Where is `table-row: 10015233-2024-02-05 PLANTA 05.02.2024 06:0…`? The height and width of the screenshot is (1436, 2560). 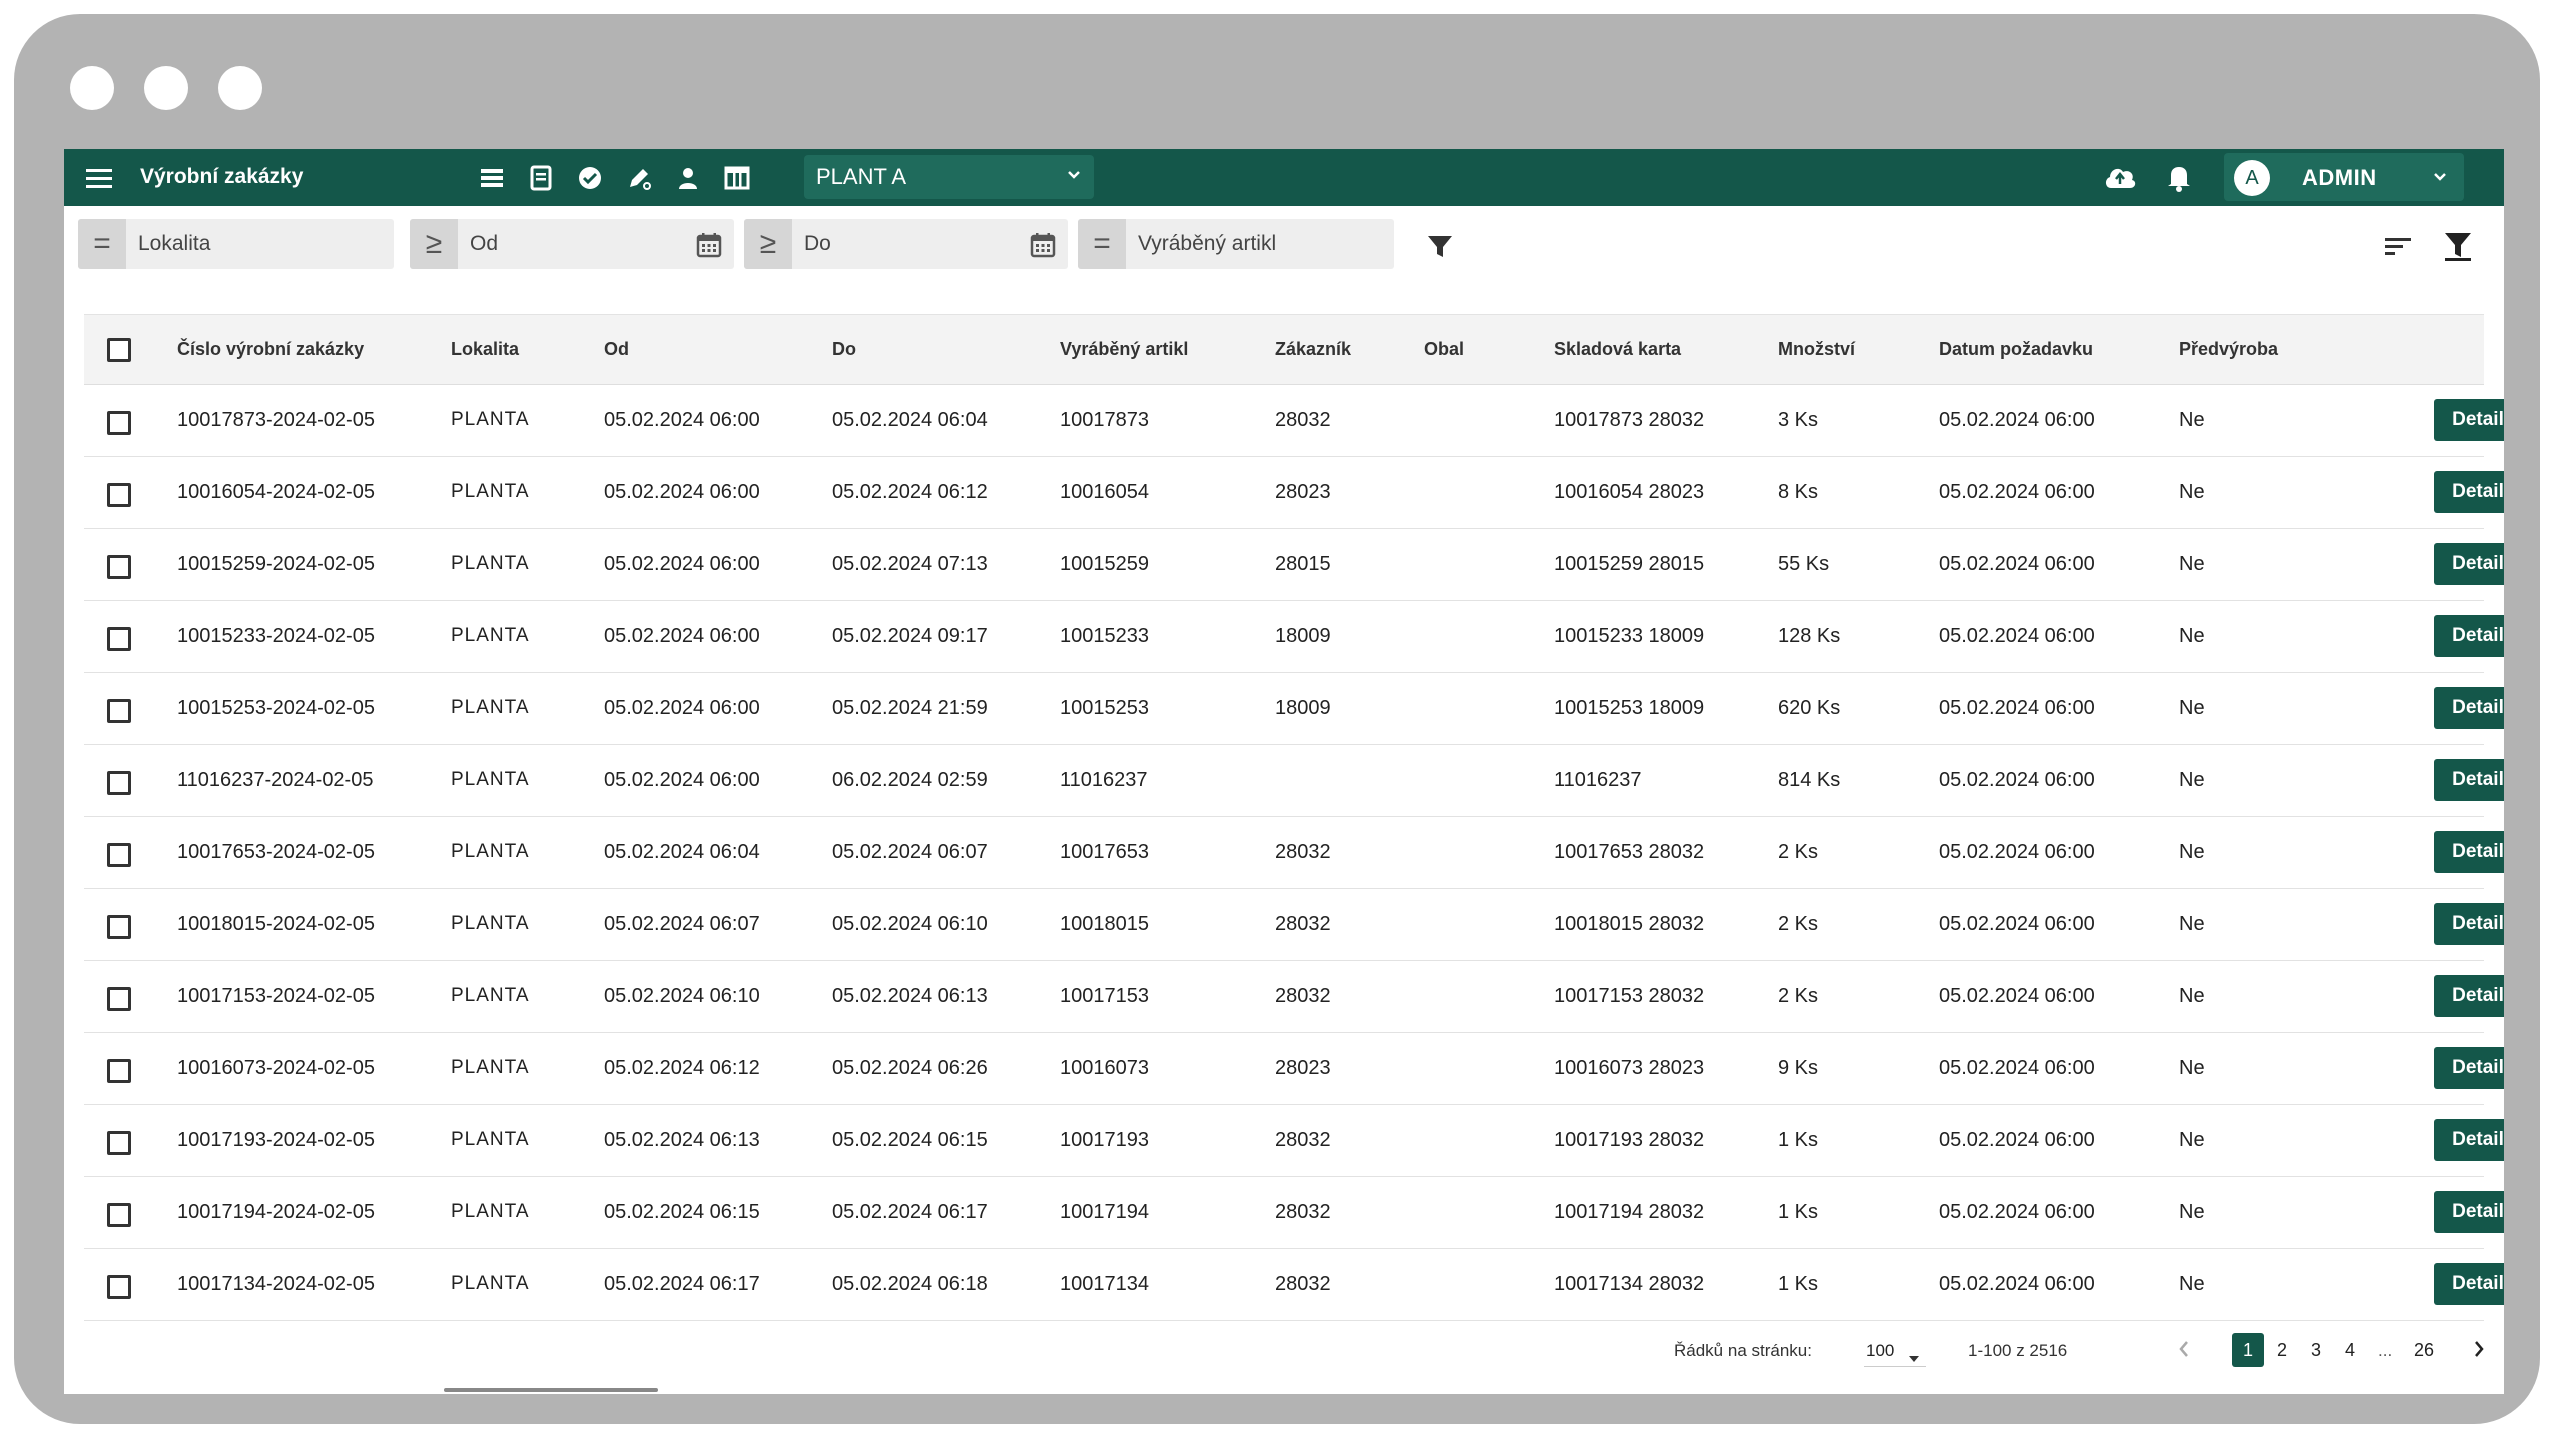
table-row: 10015233-2024-02-05 PLANTA 05.02.2024 06:0… is located at coordinates (1294, 637).